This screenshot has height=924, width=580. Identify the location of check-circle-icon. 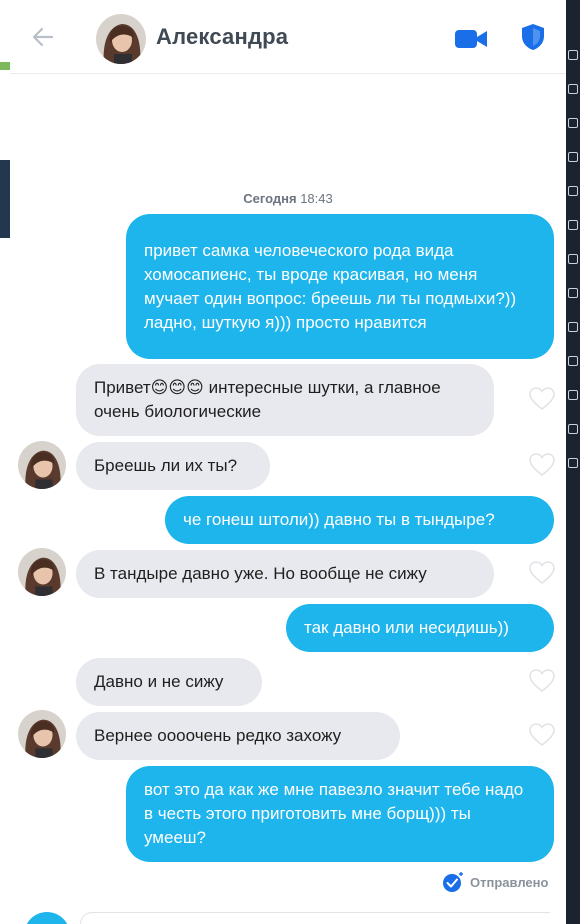
(453, 882).